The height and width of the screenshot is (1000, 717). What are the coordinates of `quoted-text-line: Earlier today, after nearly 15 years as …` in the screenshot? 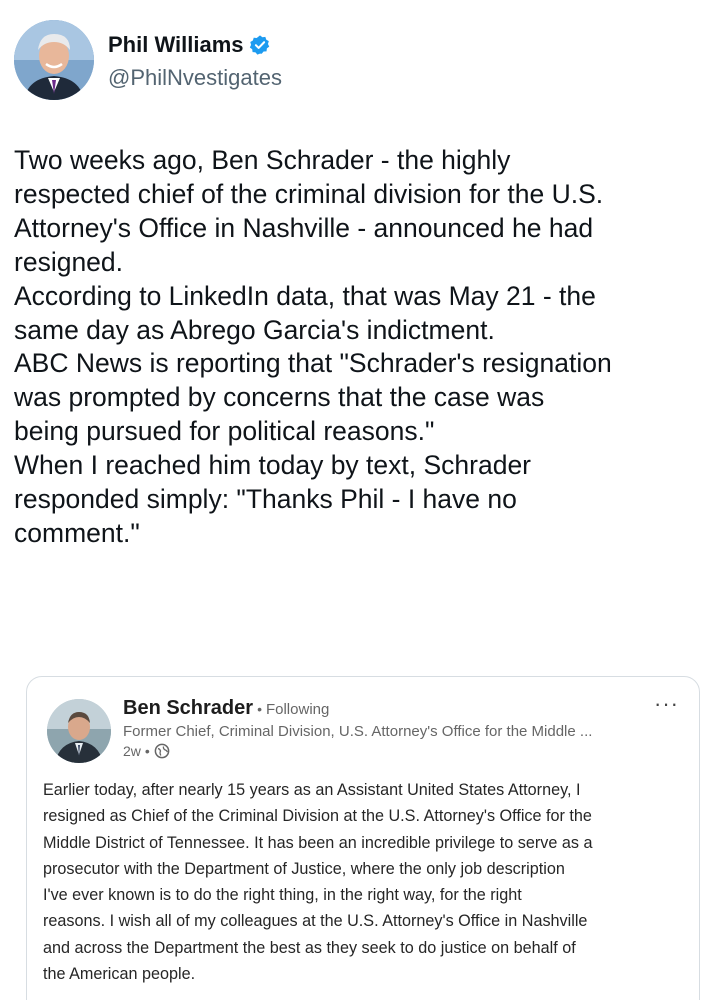 It's located at (312, 790).